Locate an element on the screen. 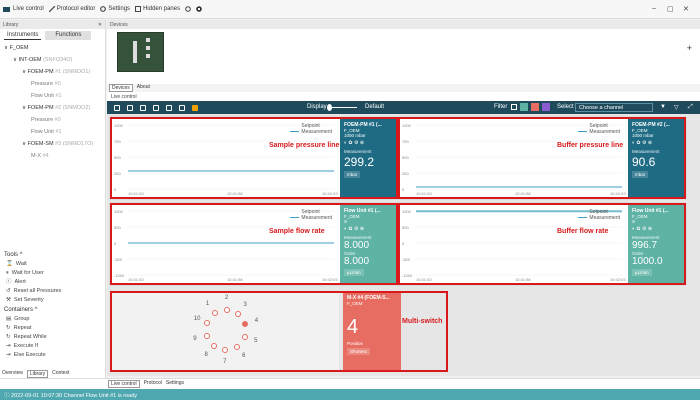 The width and height of the screenshot is (700, 400). containers-item: ⇥ Else Execute is located at coordinates (53, 355).